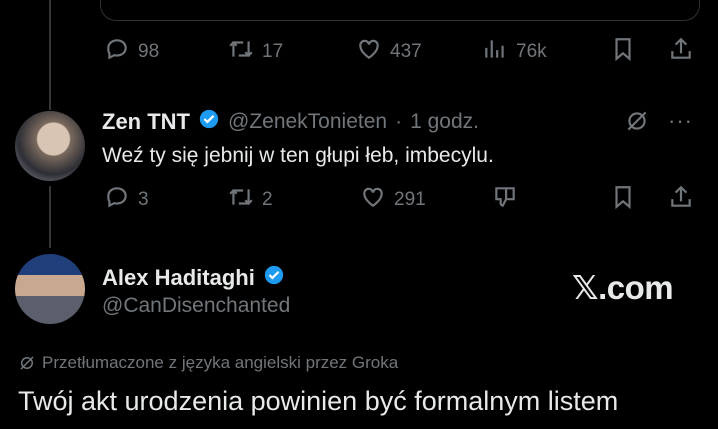 The width and height of the screenshot is (718, 429). I want to click on main-header: Alex Haditaghi, so click(193, 277).